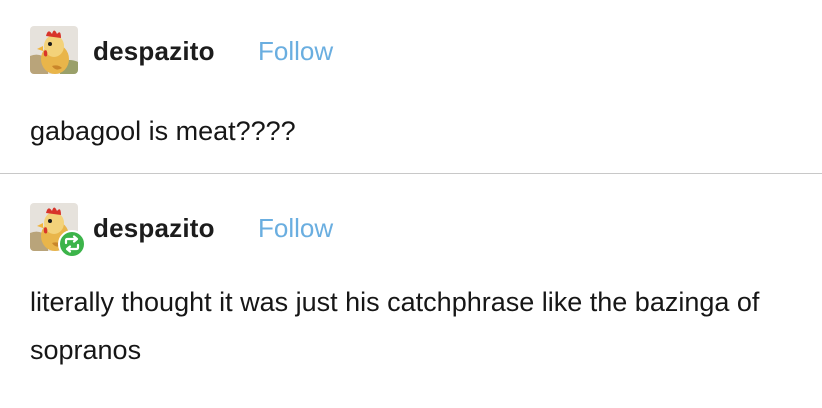 This screenshot has height=408, width=822. What do you see at coordinates (411, 173) in the screenshot?
I see `post-divider` at bounding box center [411, 173].